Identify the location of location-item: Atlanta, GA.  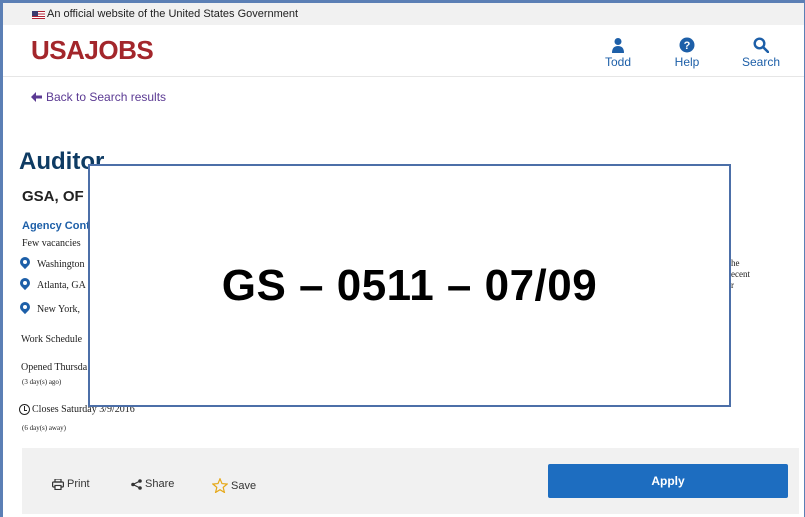
(53, 285).